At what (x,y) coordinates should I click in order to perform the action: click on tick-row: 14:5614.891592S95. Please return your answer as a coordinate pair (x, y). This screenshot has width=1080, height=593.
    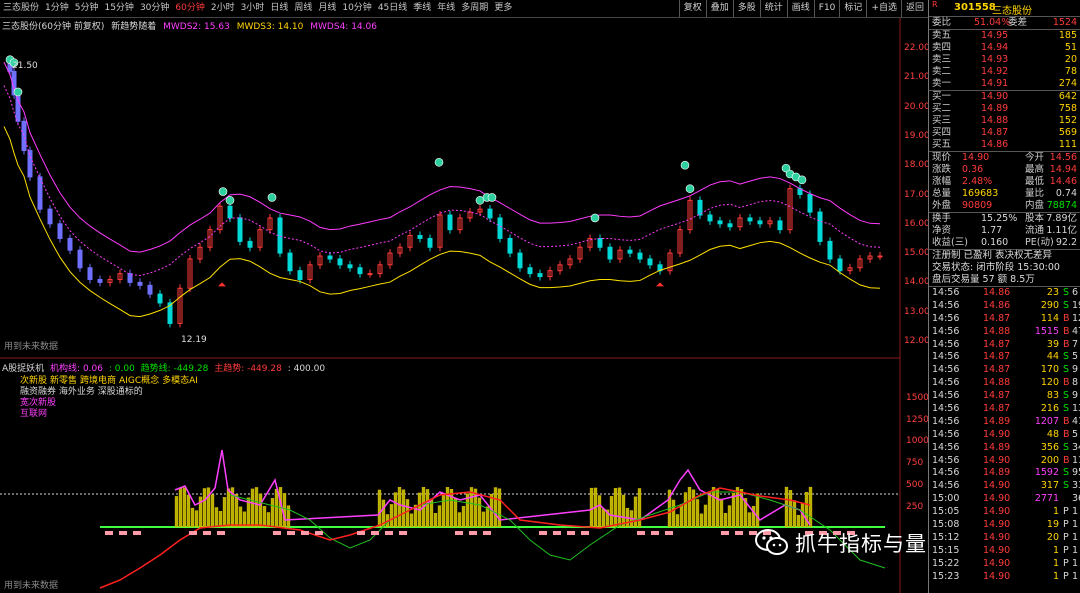
    Looking at the image, I should click on (1006, 473).